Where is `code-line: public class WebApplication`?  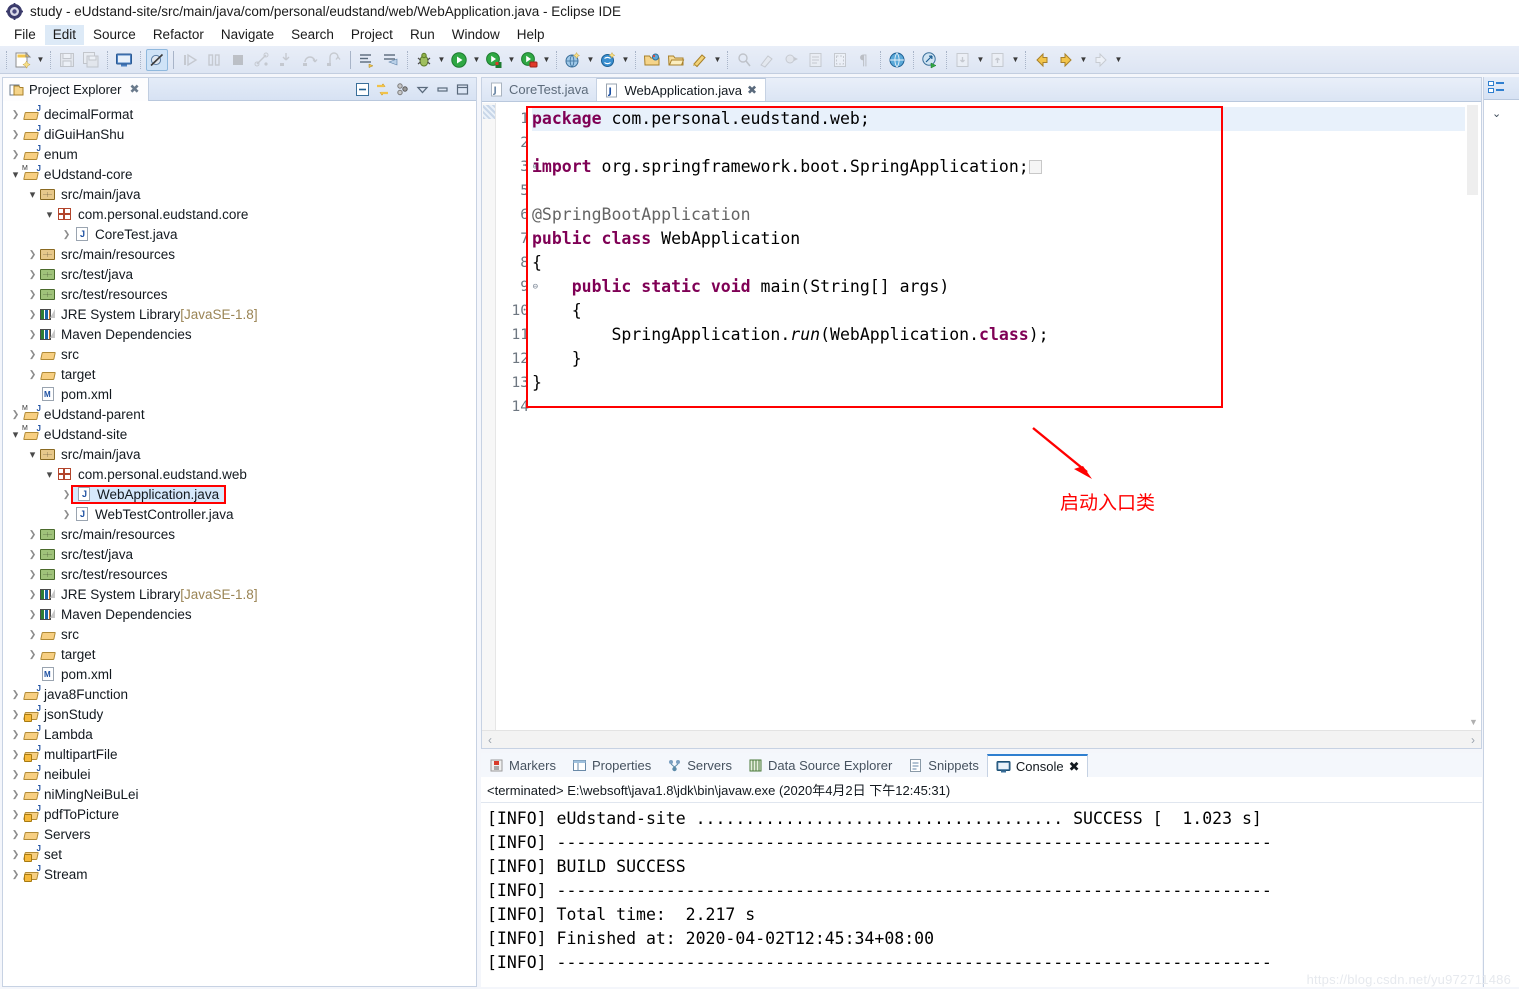
code-line: public class WebApplication is located at coordinates (998, 239).